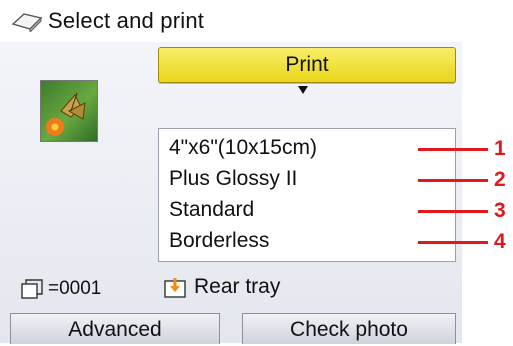 Image resolution: width=513 pixels, height=346 pixels. Describe the element at coordinates (500, 210) in the screenshot. I see `callout-number-3: 3` at that location.